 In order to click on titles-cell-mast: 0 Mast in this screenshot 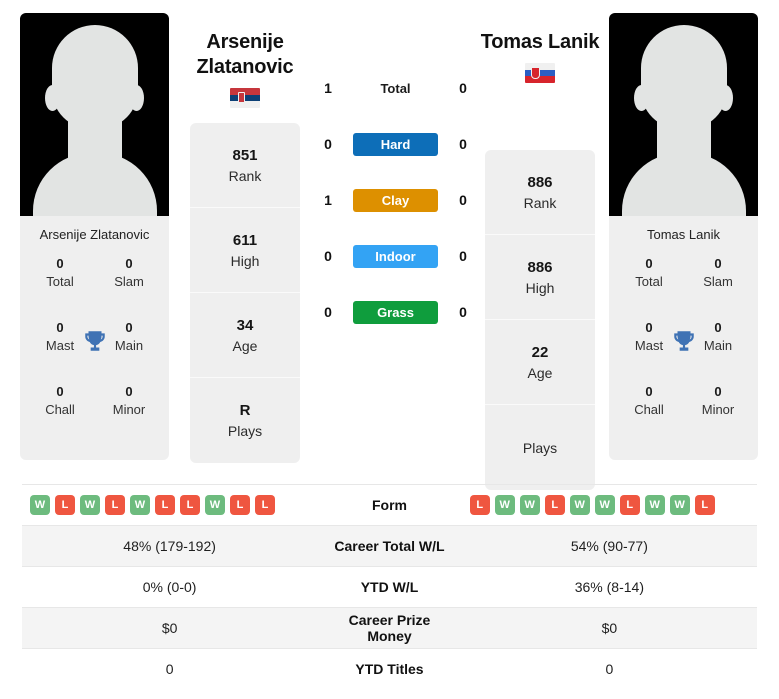, I will do `click(60, 336)`.